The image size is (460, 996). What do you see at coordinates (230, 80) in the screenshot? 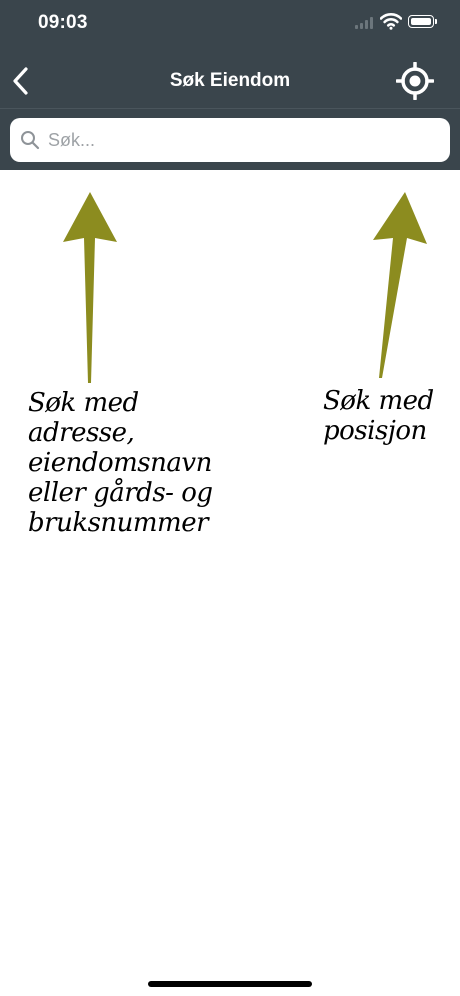
I see `page-title: Søk Eiendom` at bounding box center [230, 80].